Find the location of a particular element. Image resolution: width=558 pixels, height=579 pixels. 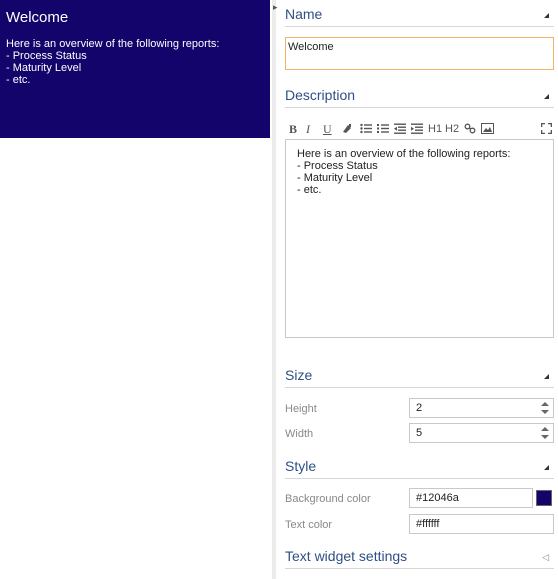

width-stepper: 5 is located at coordinates (481, 433).